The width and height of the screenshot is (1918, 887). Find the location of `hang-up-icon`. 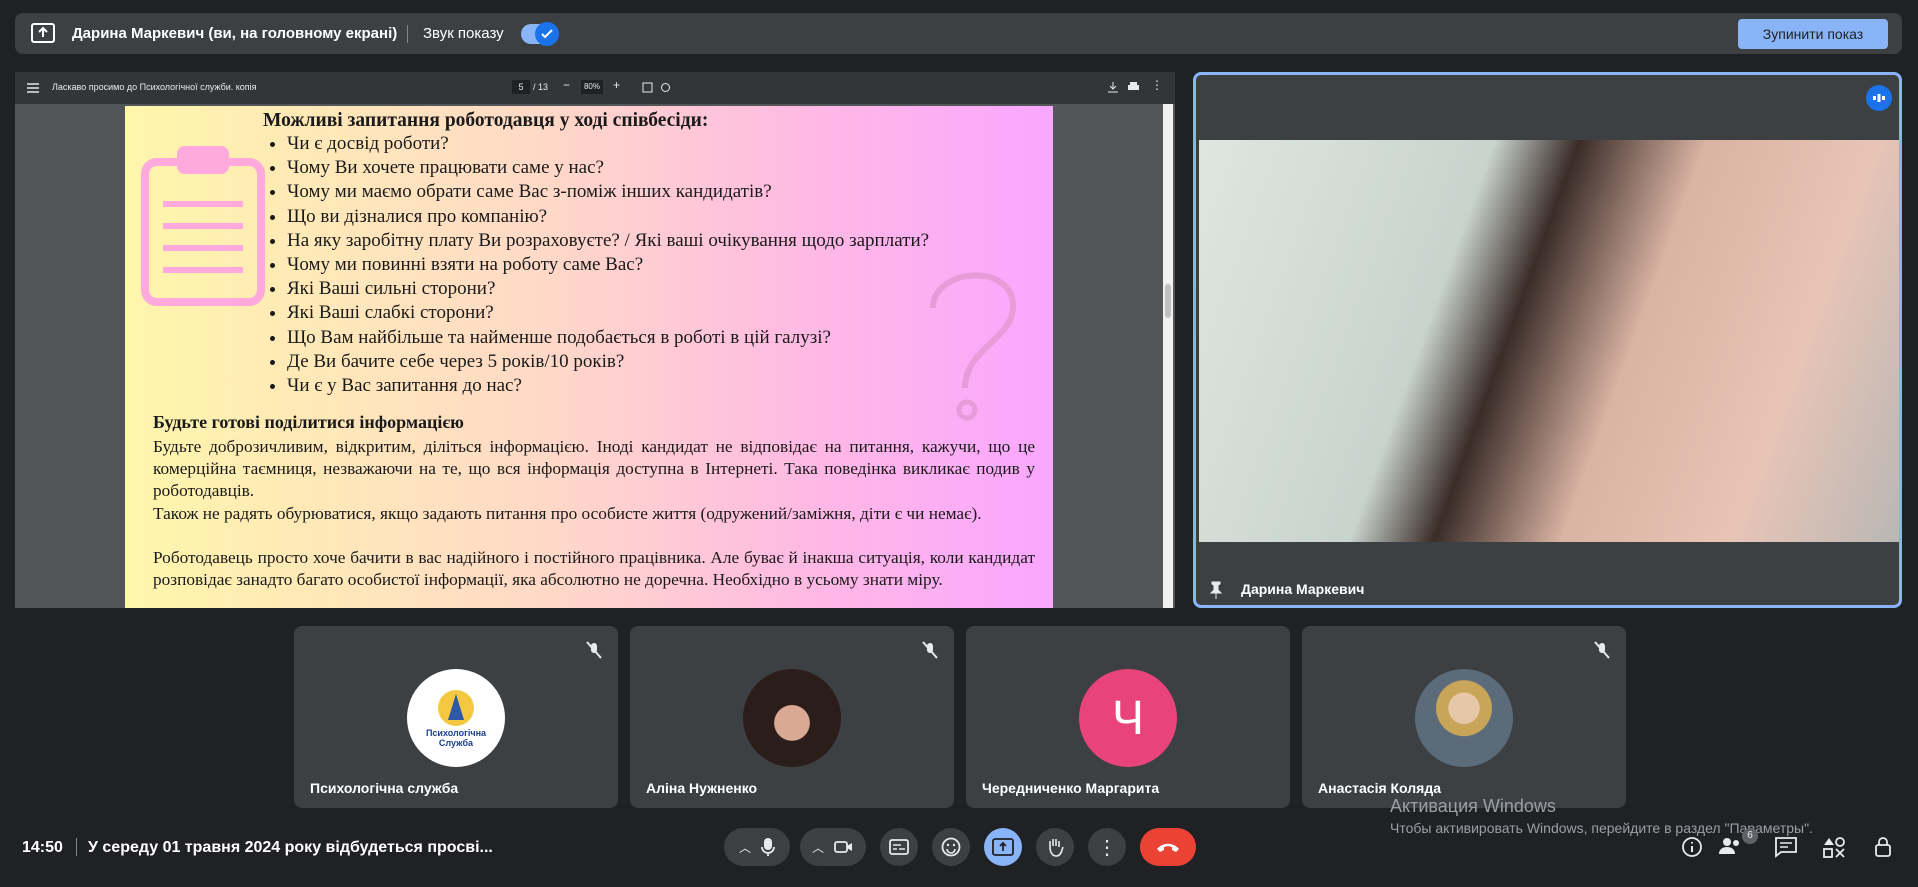

hang-up-icon is located at coordinates (1168, 847).